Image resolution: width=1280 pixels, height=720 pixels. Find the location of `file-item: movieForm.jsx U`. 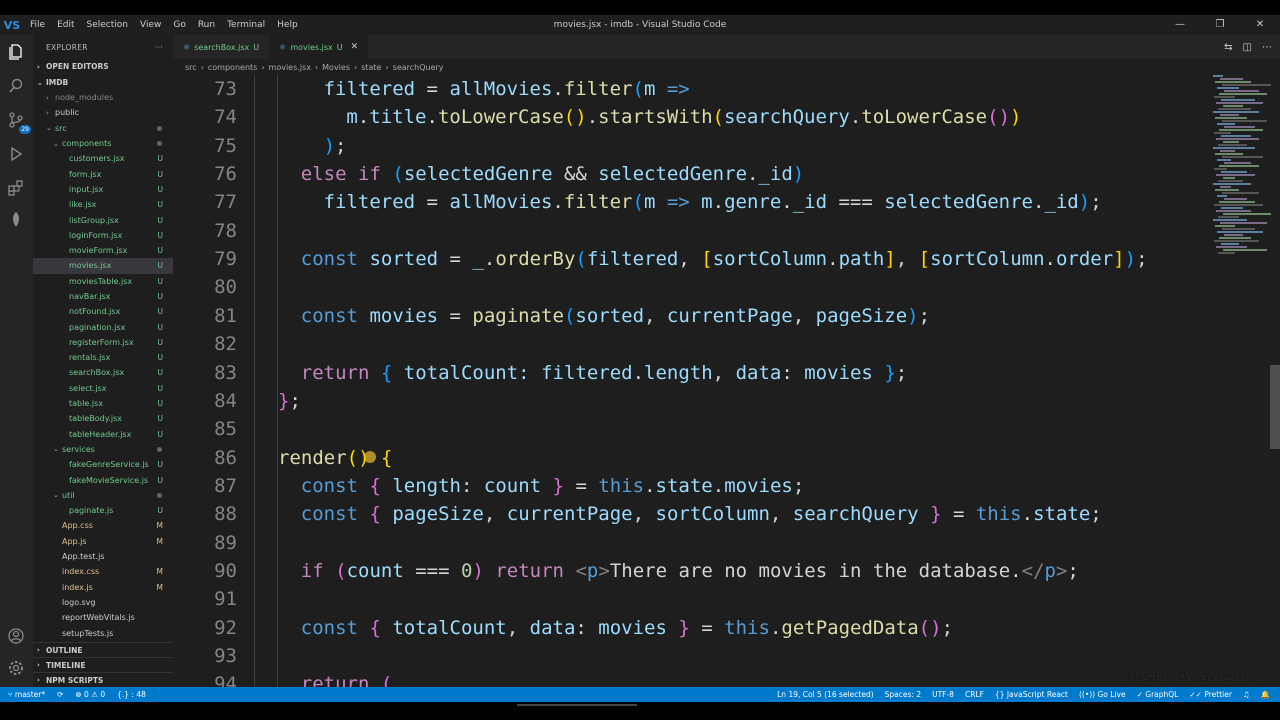

file-item: movieForm.jsx U is located at coordinates (103, 250).